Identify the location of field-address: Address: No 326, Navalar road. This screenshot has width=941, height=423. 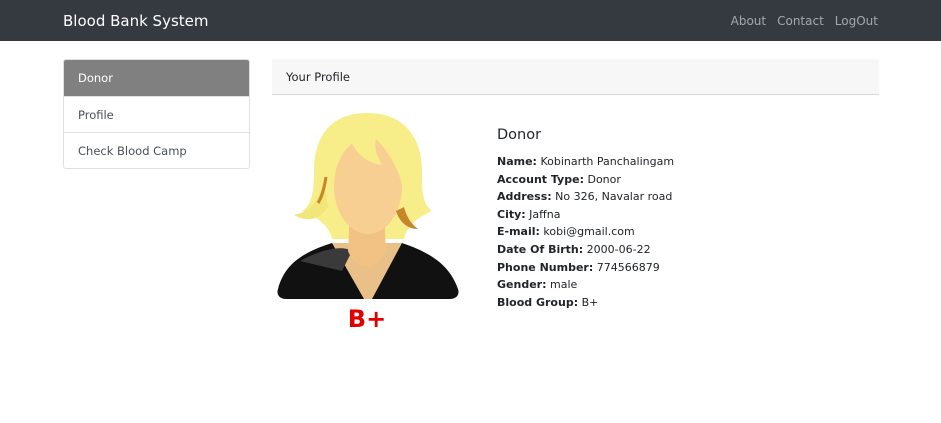
(585, 197).